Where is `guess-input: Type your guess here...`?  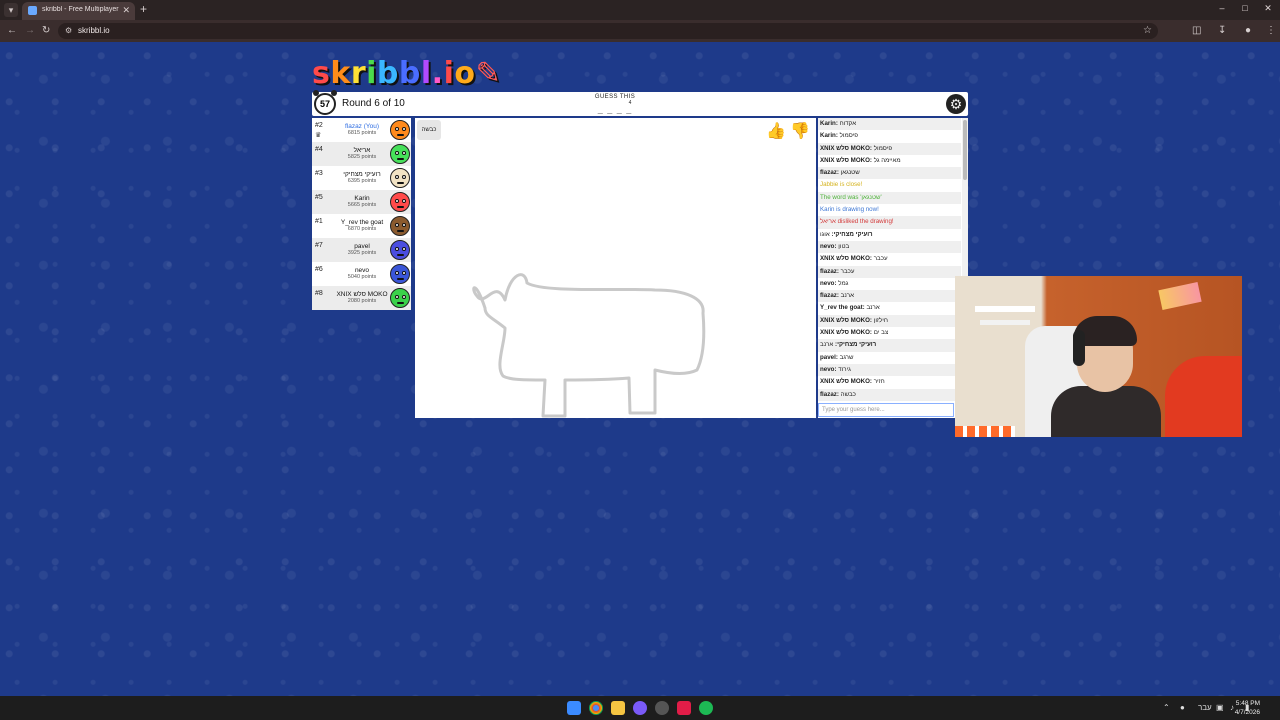 guess-input: Type your guess here... is located at coordinates (886, 410).